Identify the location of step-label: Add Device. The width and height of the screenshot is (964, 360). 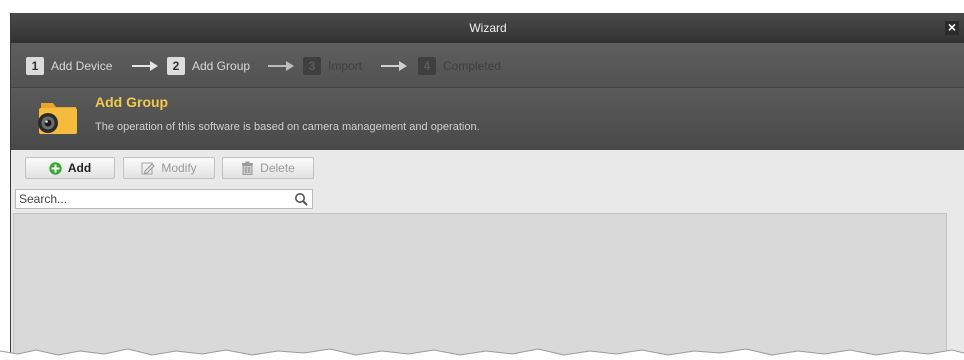
(82, 66).